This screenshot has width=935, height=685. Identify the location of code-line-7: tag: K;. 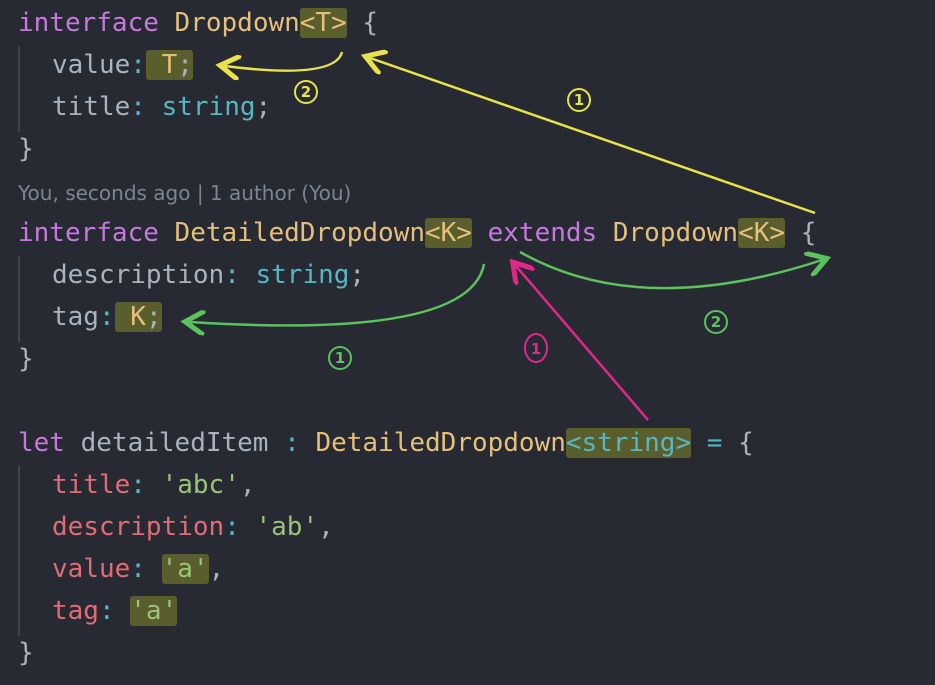
(107, 317).